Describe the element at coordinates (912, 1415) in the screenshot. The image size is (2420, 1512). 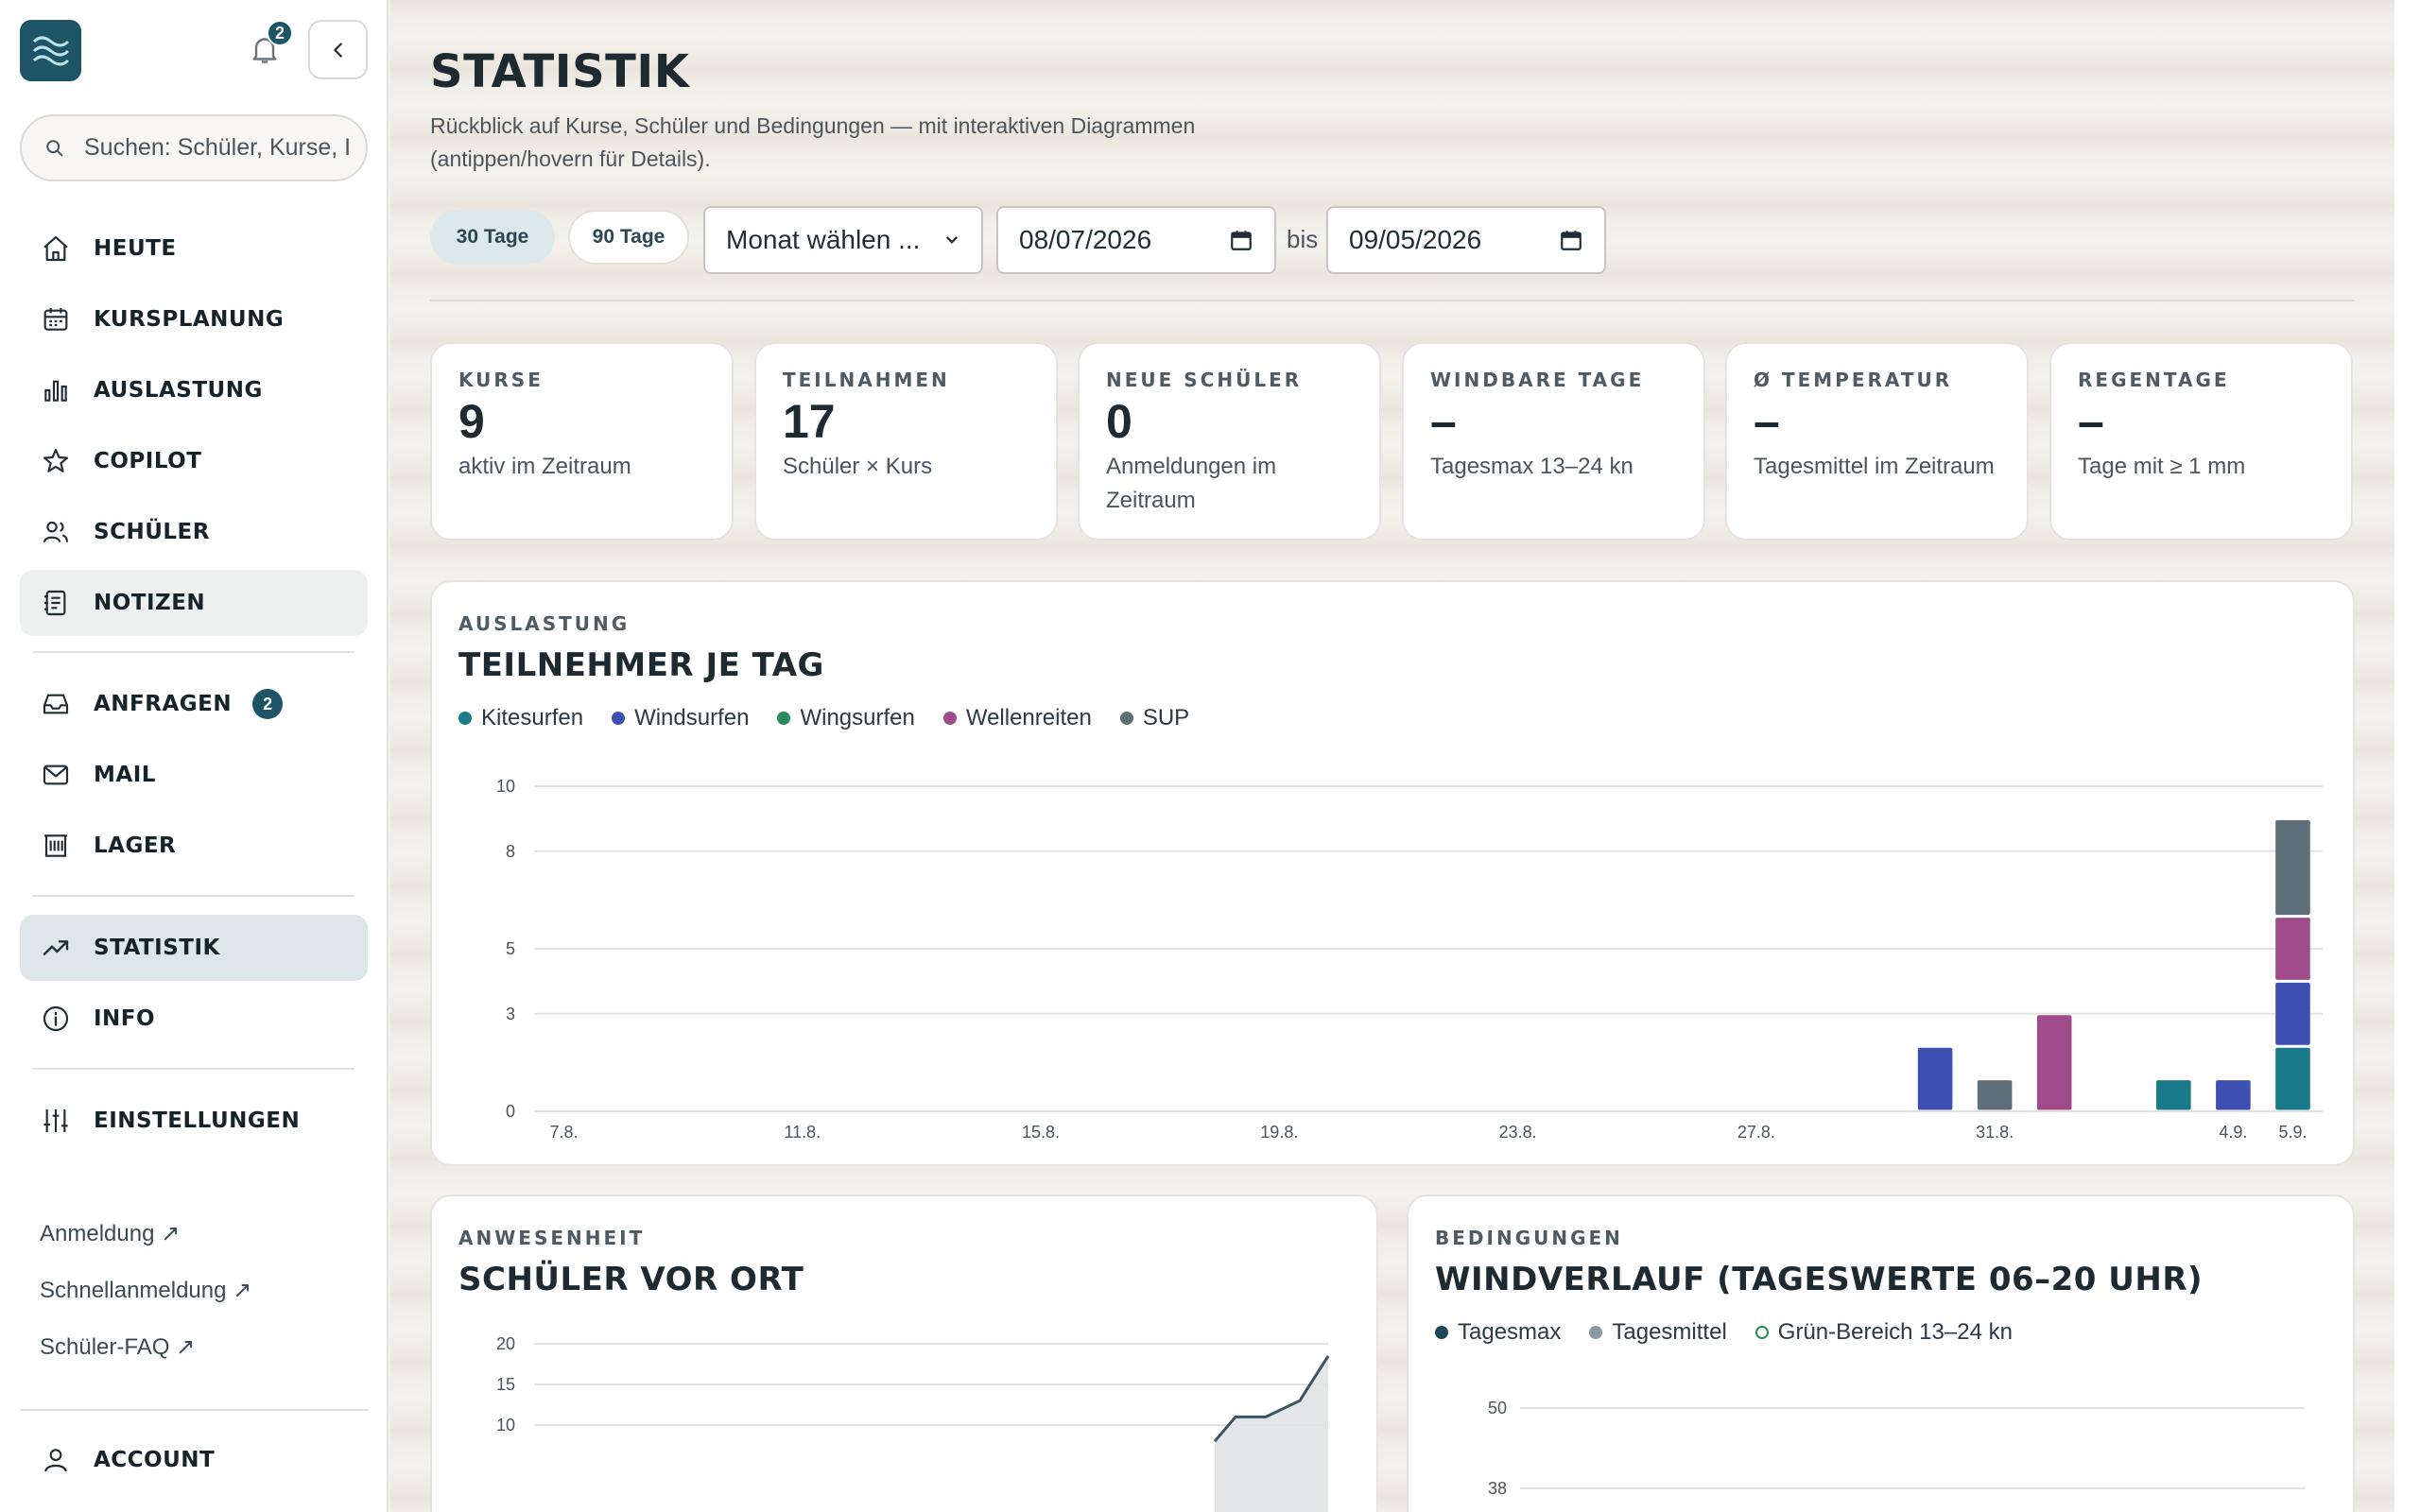
I see `schueler-area-chart: 10 15 20` at that location.